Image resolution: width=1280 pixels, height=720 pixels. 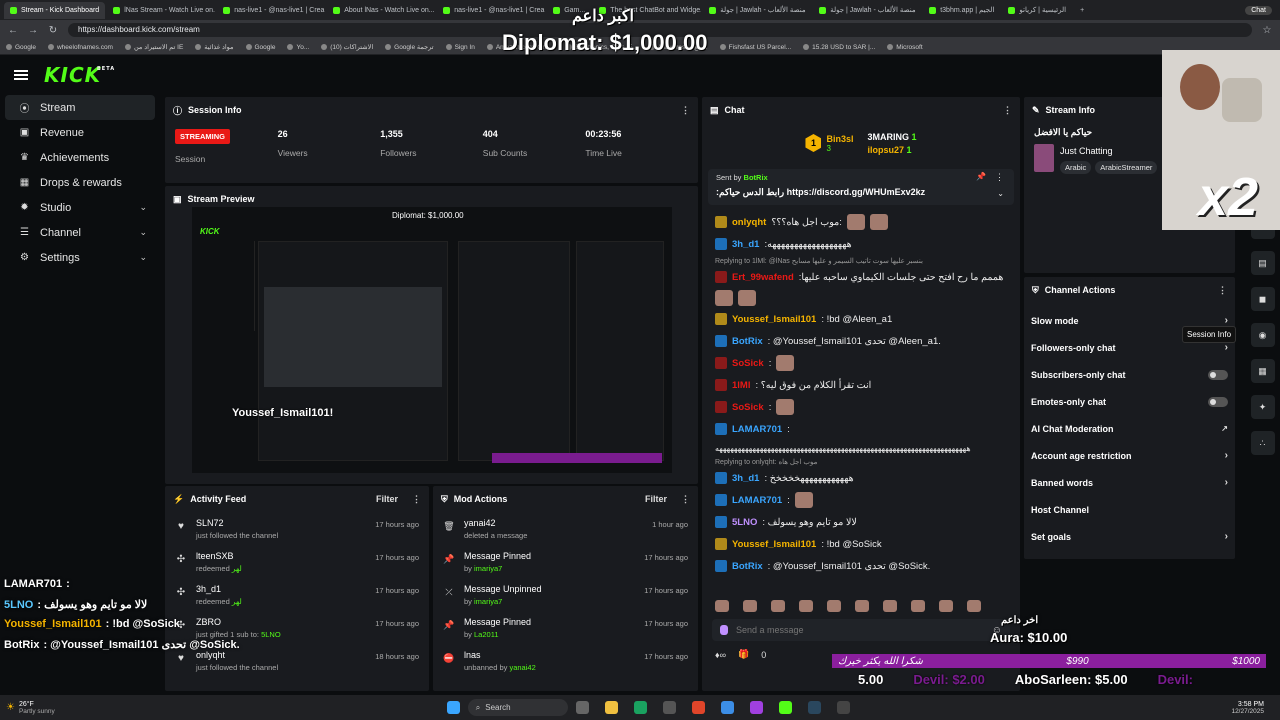 I want to click on chat-message: Youssef_Ismail101: !bd @Aleen_a1, so click(x=861, y=319).